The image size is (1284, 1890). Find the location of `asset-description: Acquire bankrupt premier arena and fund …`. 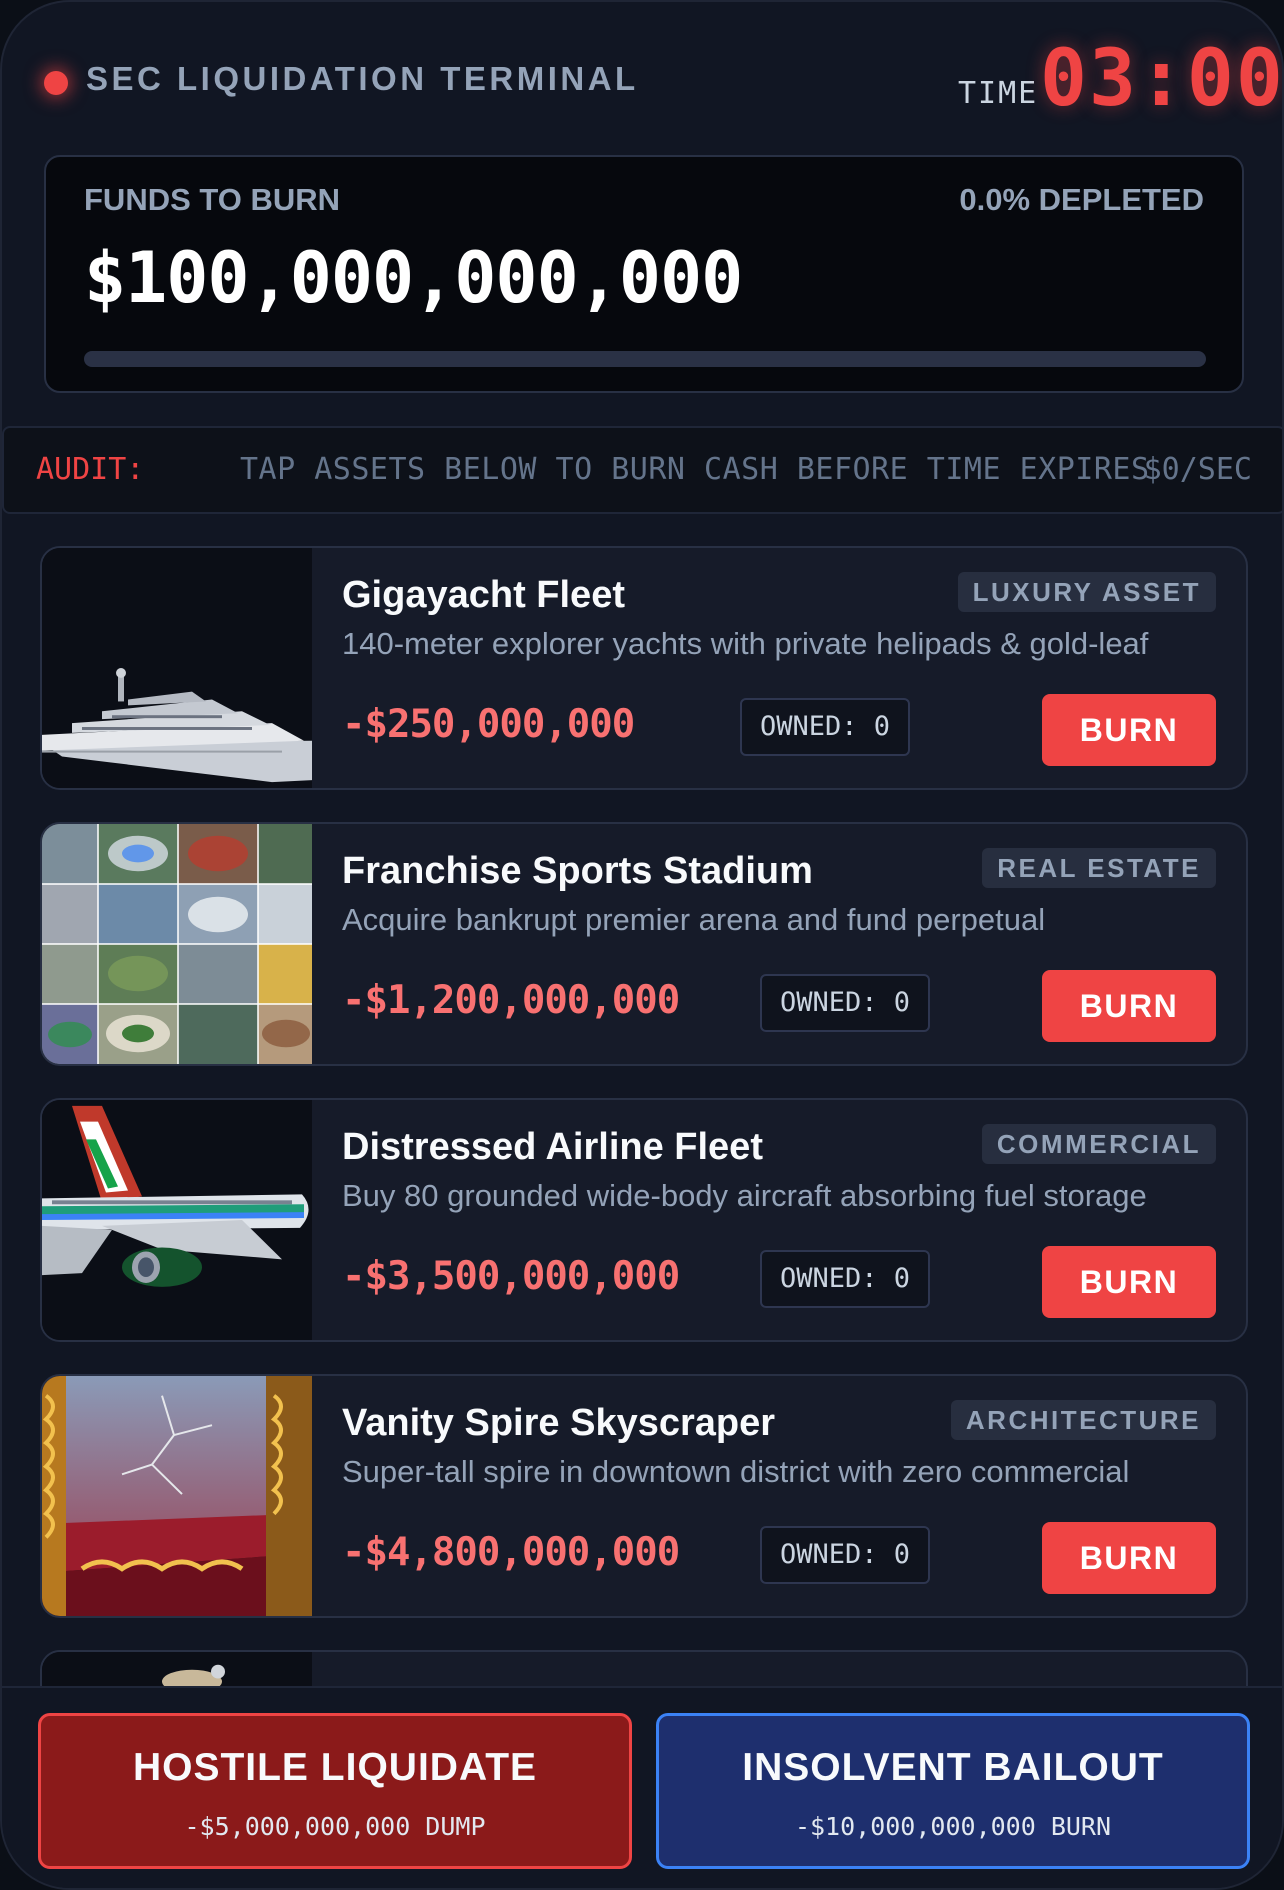

asset-description: Acquire bankrupt premier arena and fund … is located at coordinates (694, 919).